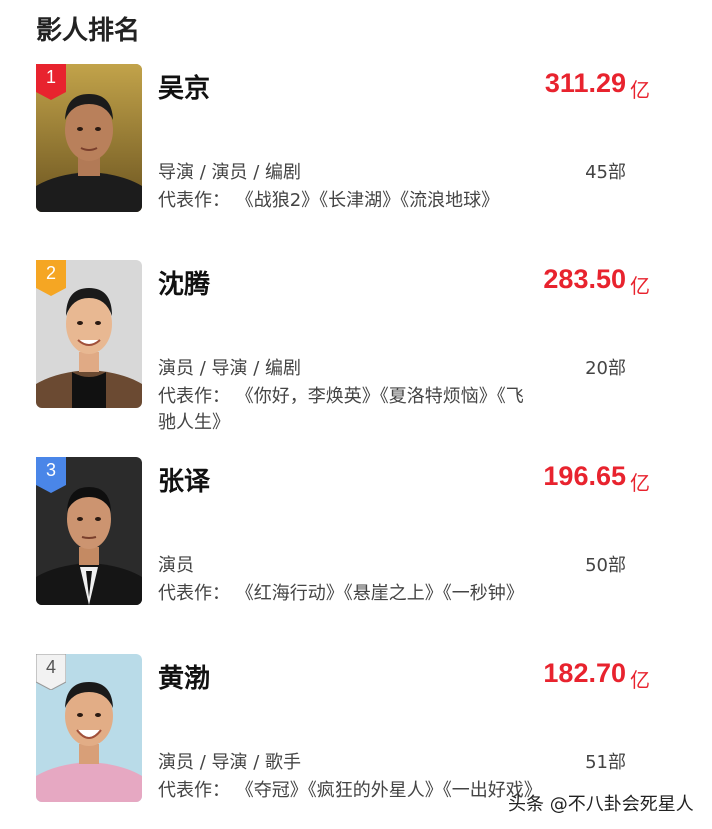  Describe the element at coordinates (605, 172) in the screenshot. I see `film-count: 45部` at that location.